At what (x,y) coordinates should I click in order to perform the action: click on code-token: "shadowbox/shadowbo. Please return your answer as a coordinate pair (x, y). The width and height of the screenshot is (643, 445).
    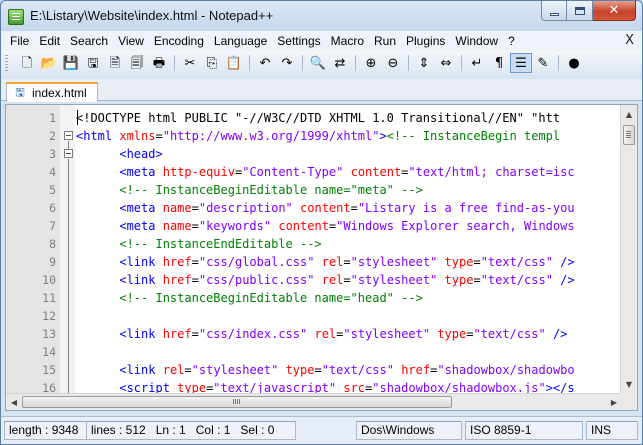
    Looking at the image, I should click on (506, 370).